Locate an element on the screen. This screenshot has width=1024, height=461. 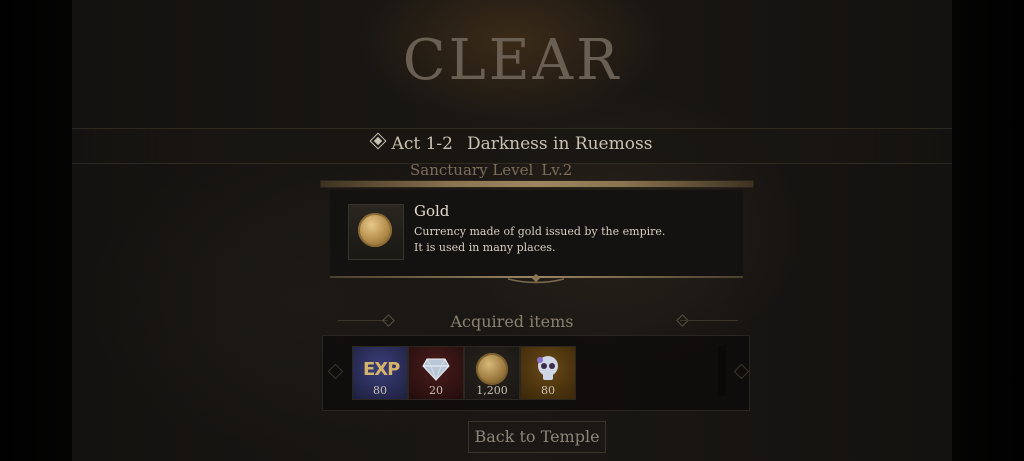
reward-slot-diamond: 20 is located at coordinates (436, 373).